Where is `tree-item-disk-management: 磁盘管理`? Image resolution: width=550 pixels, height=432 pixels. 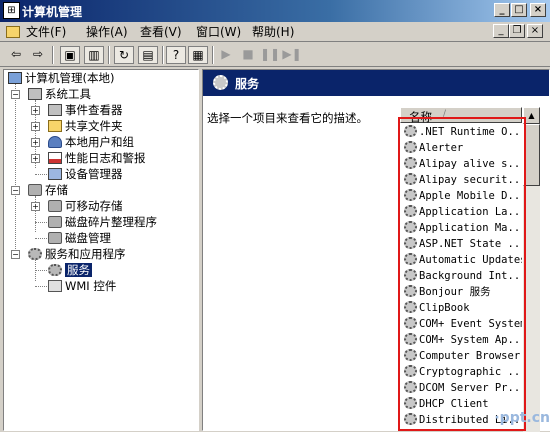
tree-item-disk-management: 磁盘管理 is located at coordinates (79, 238).